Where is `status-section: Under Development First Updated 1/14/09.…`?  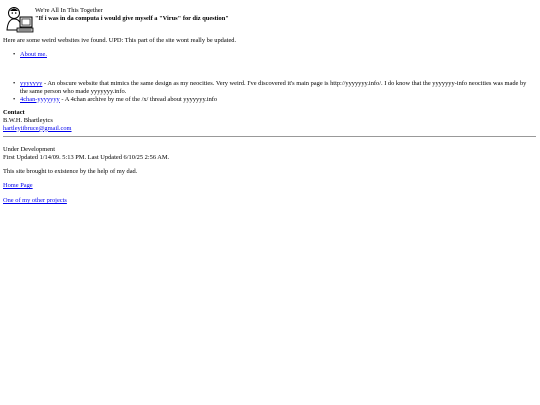
status-section: Under Development First Updated 1/14/09.… is located at coordinates (86, 154).